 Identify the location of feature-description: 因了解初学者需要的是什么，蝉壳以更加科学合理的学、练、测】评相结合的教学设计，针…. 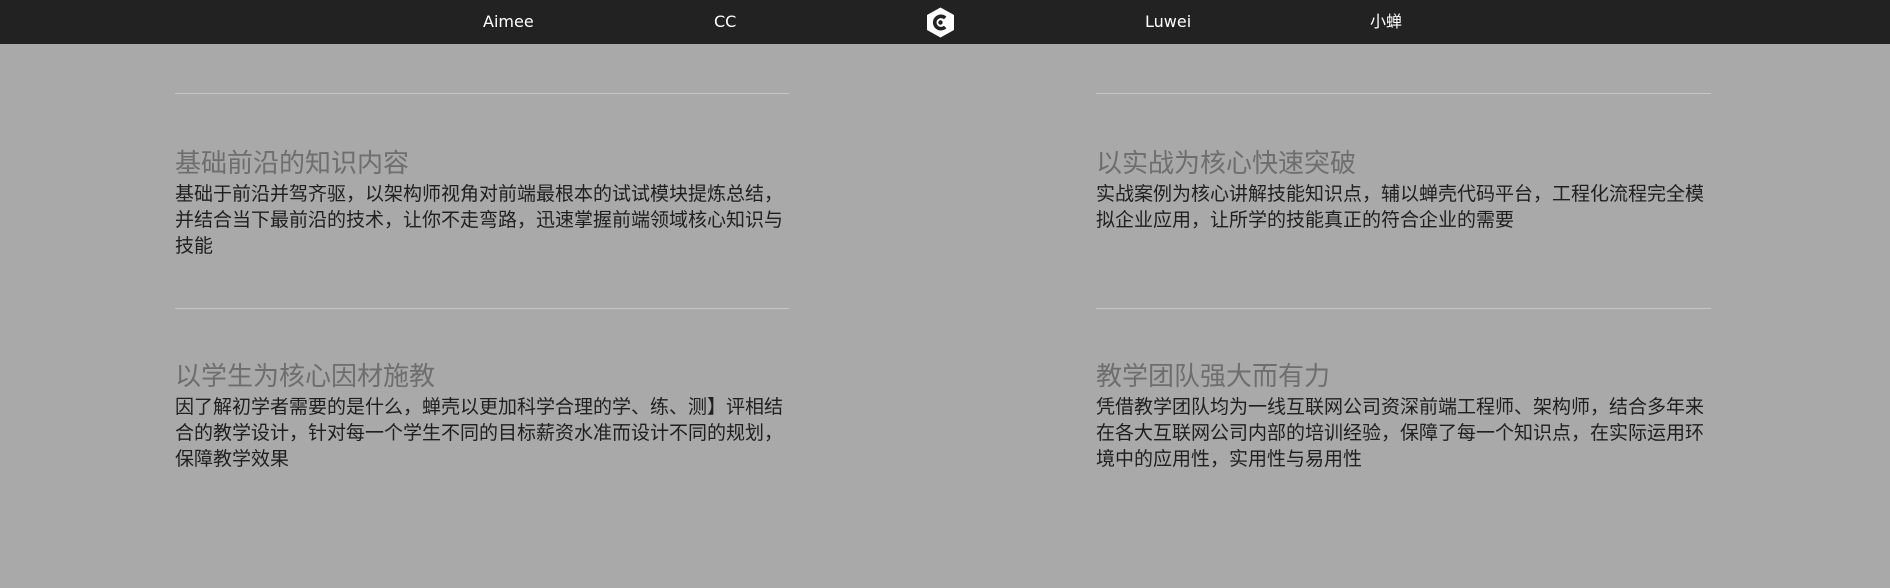
(479, 433).